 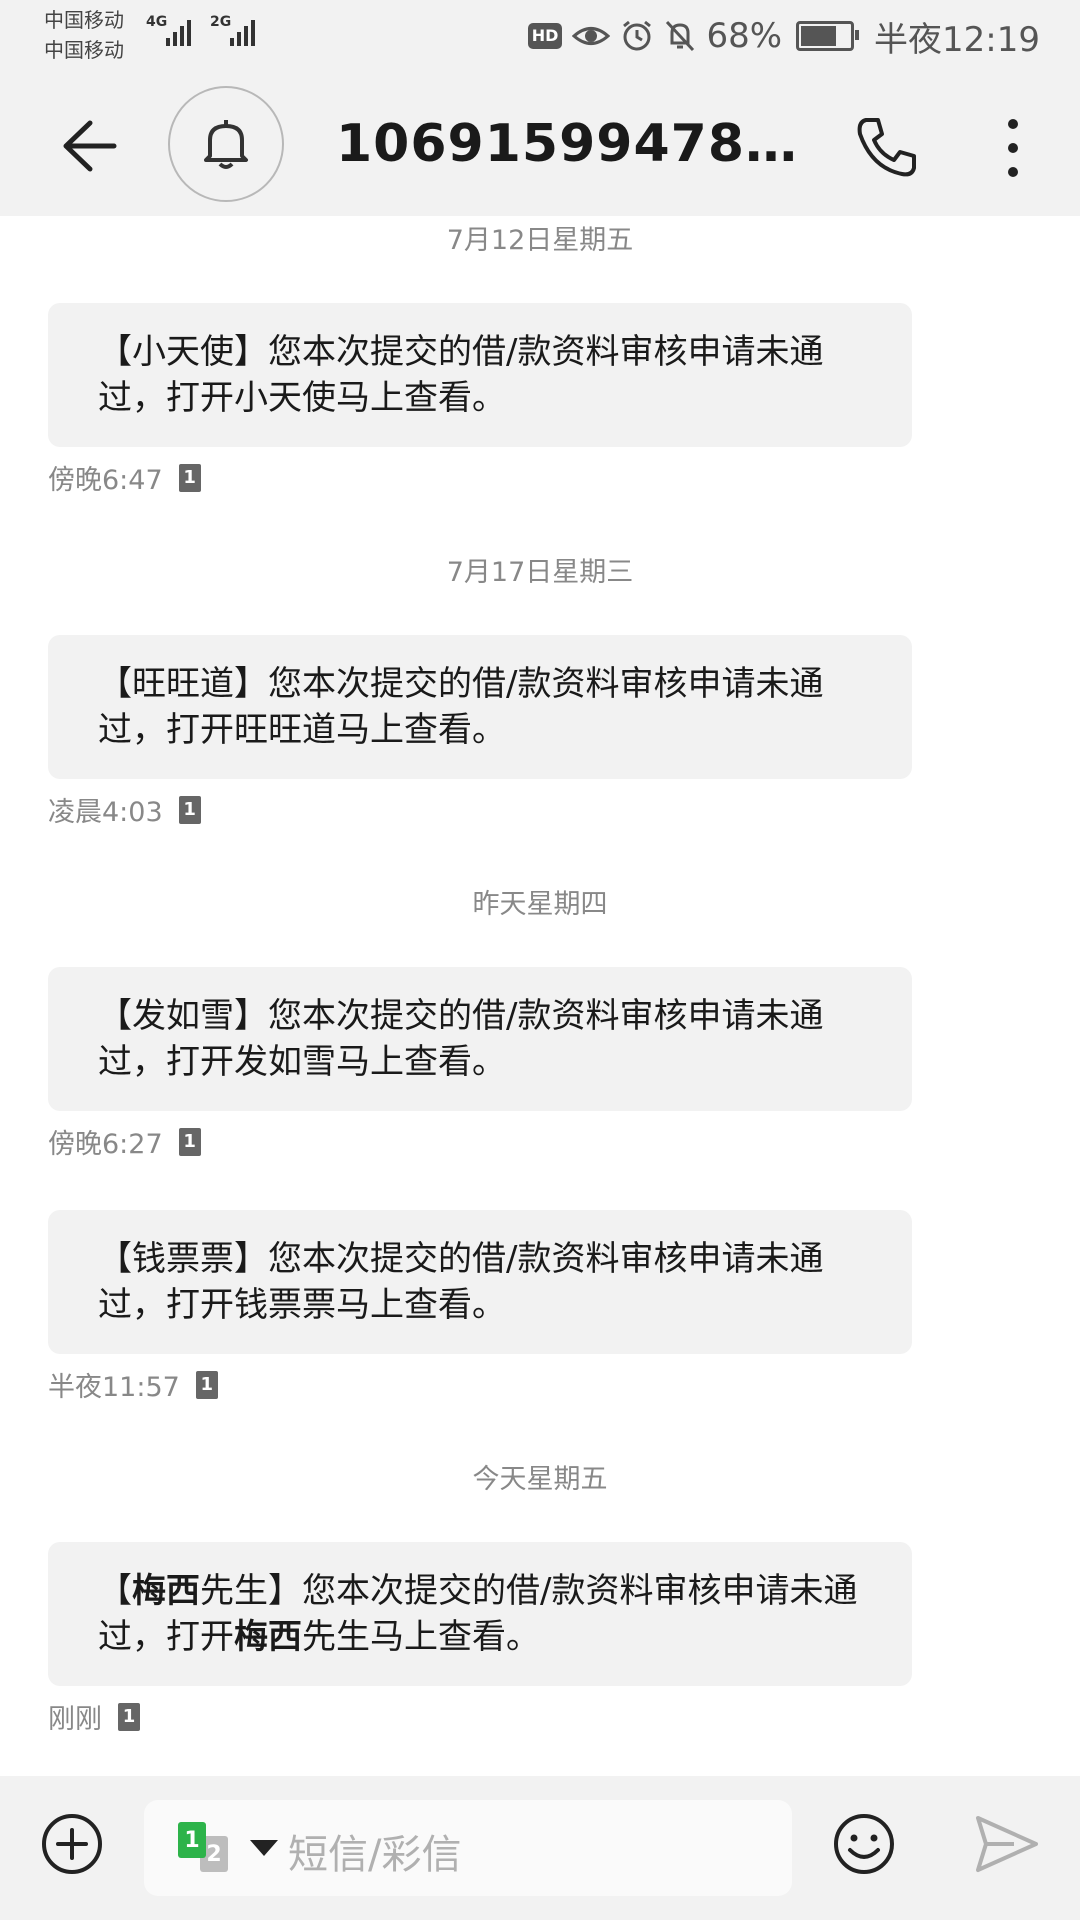 What do you see at coordinates (480, 707) in the screenshot?
I see `message-bubble: 【旺旺道】您本次提交的借/款资料审核申请未通过，打开旺旺道马上查看。` at bounding box center [480, 707].